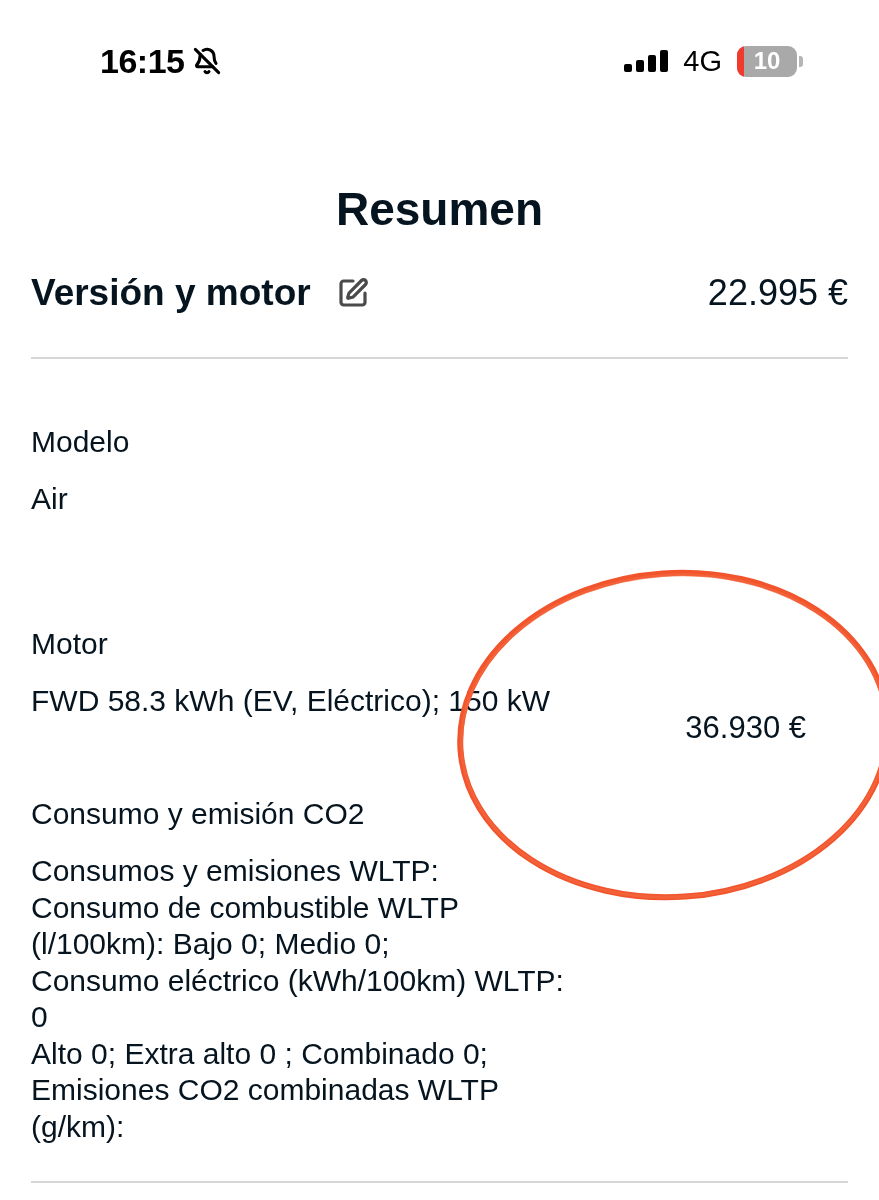  What do you see at coordinates (702, 61) in the screenshot?
I see `network-type: 4G` at bounding box center [702, 61].